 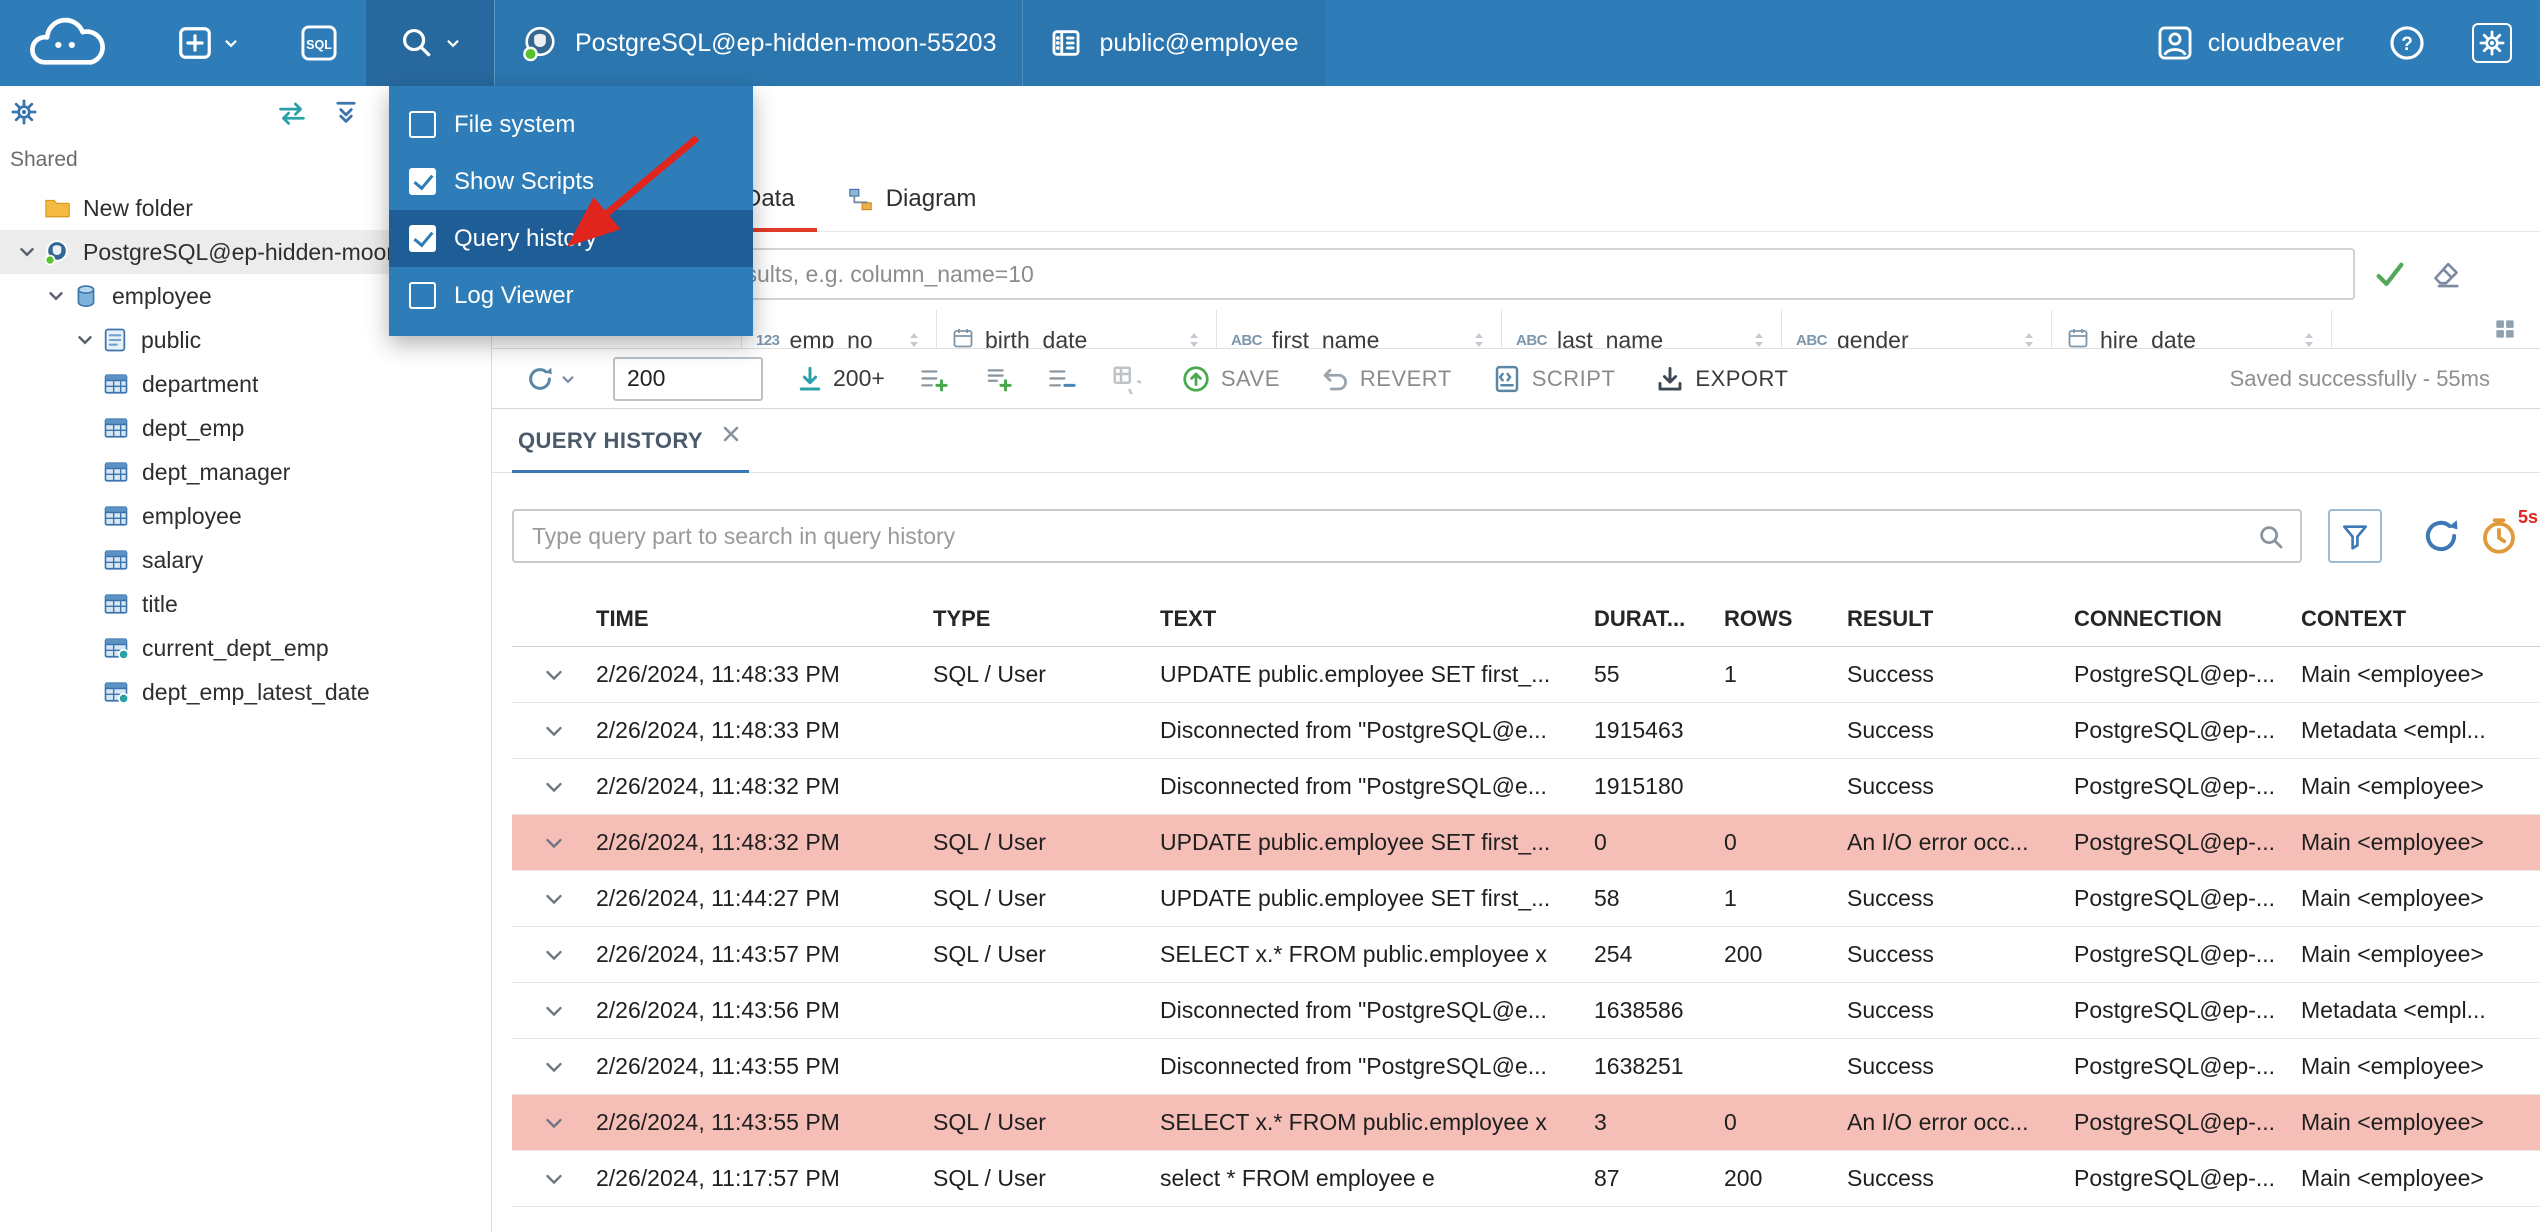 What do you see at coordinates (571, 181) in the screenshot?
I see `menu-item-show-scripts: Show Scripts` at bounding box center [571, 181].